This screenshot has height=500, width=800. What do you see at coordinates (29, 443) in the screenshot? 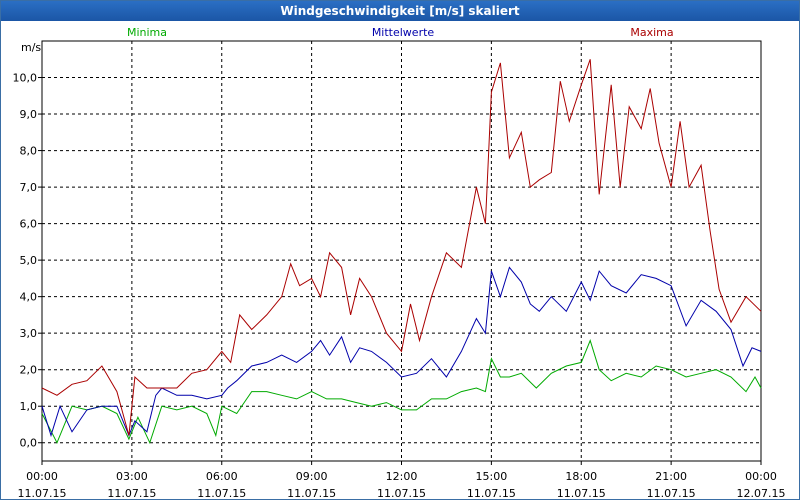
I see `y-tick-label: 0,0` at bounding box center [29, 443].